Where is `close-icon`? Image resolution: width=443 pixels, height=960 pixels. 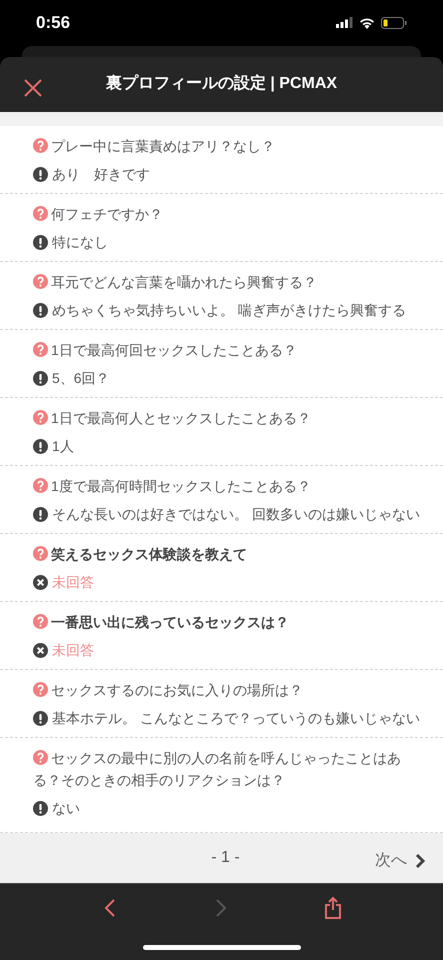
close-icon is located at coordinates (33, 87).